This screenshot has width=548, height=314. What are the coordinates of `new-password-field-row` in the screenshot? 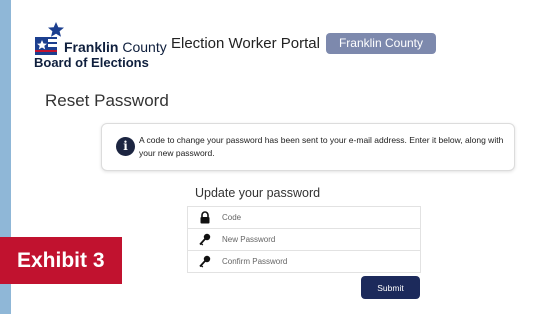 It's located at (304, 239).